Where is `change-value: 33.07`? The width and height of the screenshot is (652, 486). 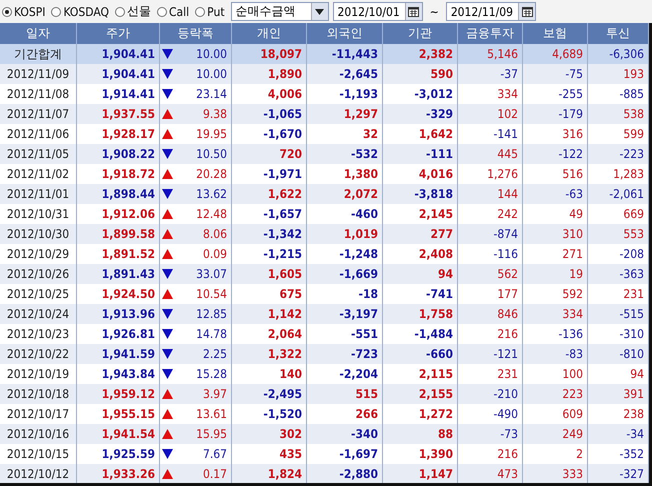
change-value: 33.07 is located at coordinates (211, 274).